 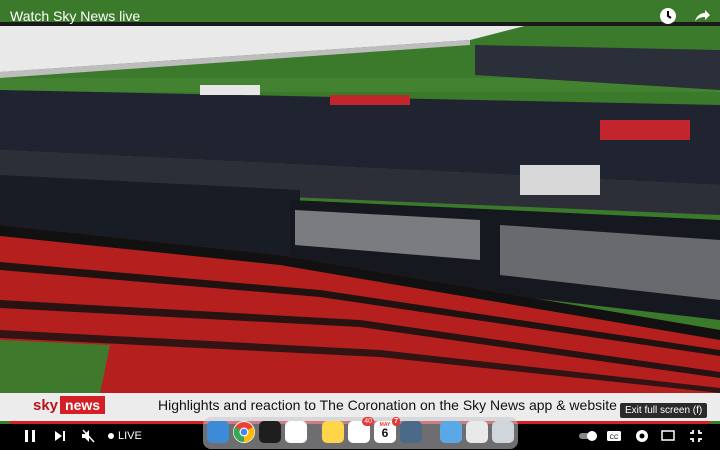 What do you see at coordinates (270, 432) in the screenshot?
I see `terminal-icon` at bounding box center [270, 432].